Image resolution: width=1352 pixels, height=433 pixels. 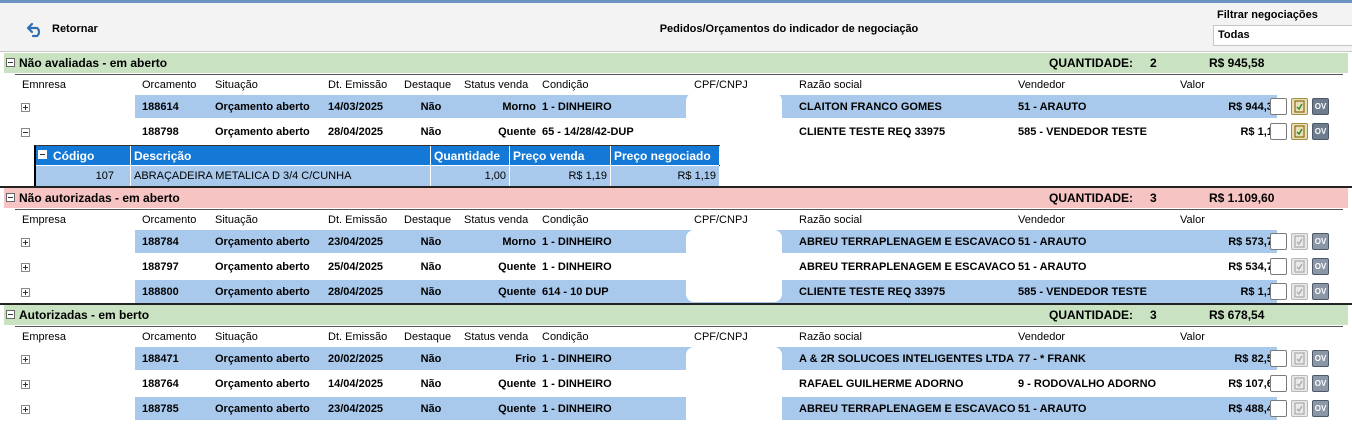 I want to click on detail-header-preco-venda: Preço venda, so click(x=560, y=155).